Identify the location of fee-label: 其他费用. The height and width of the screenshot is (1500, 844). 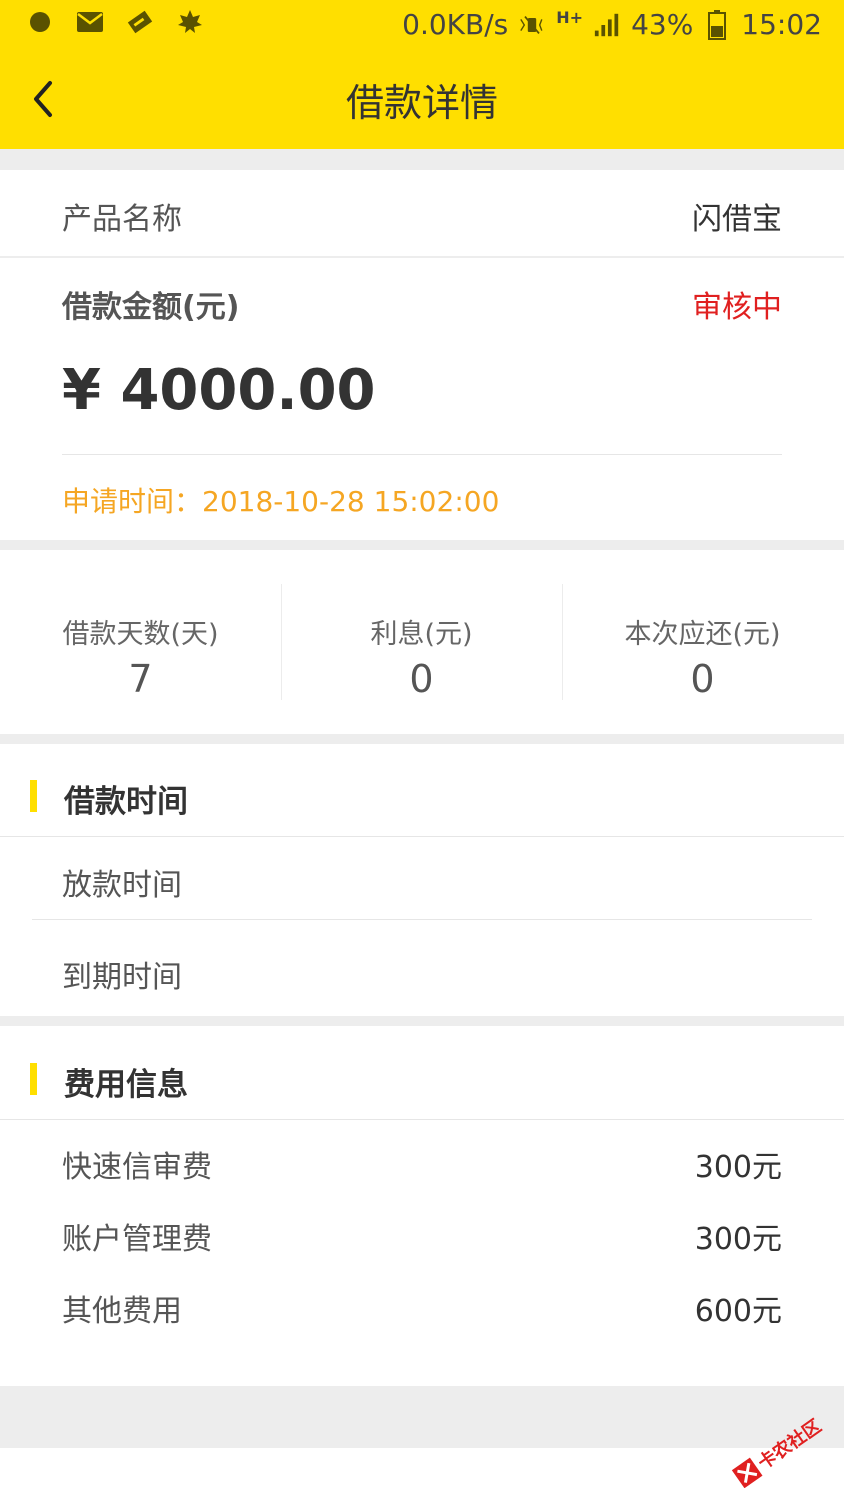
(122, 1311).